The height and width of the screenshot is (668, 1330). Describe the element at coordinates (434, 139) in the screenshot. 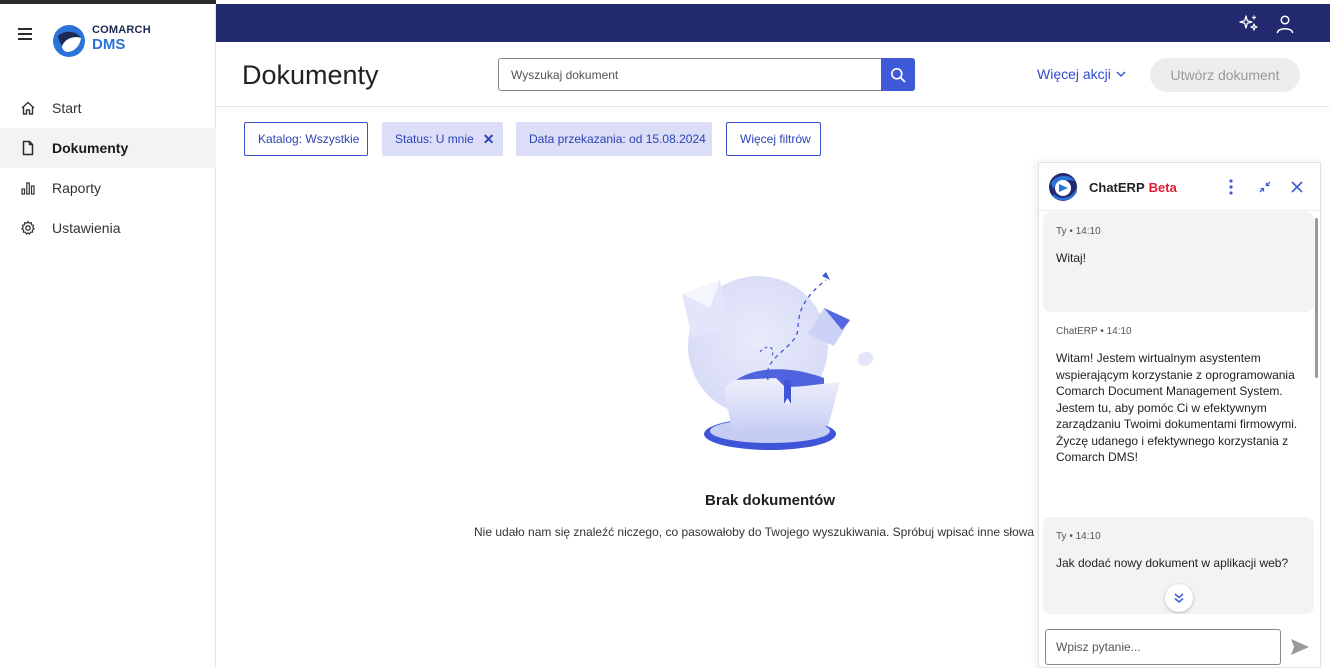

I see `filter-status-label: Status: U mnie` at that location.